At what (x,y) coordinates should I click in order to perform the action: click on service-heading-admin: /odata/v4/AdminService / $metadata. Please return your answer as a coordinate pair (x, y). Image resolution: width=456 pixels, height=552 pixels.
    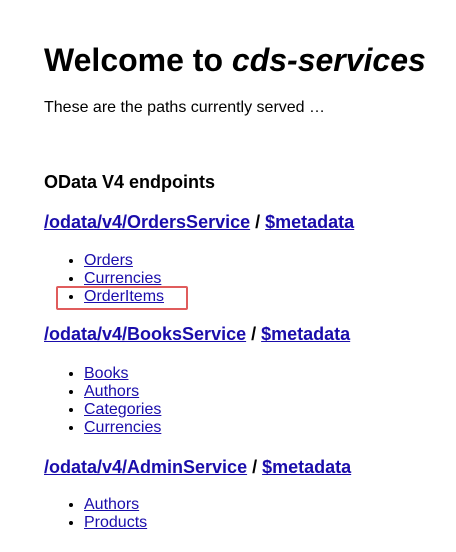
    Looking at the image, I should click on (197, 467).